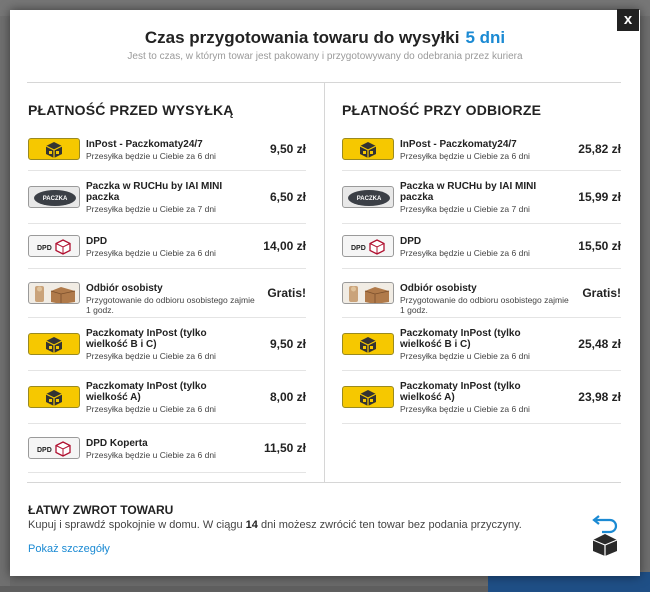  What do you see at coordinates (131, 110) in the screenshot?
I see `before-shipment-heading: PŁATNOŚĆ PRZED WYSYŁKĄ` at bounding box center [131, 110].